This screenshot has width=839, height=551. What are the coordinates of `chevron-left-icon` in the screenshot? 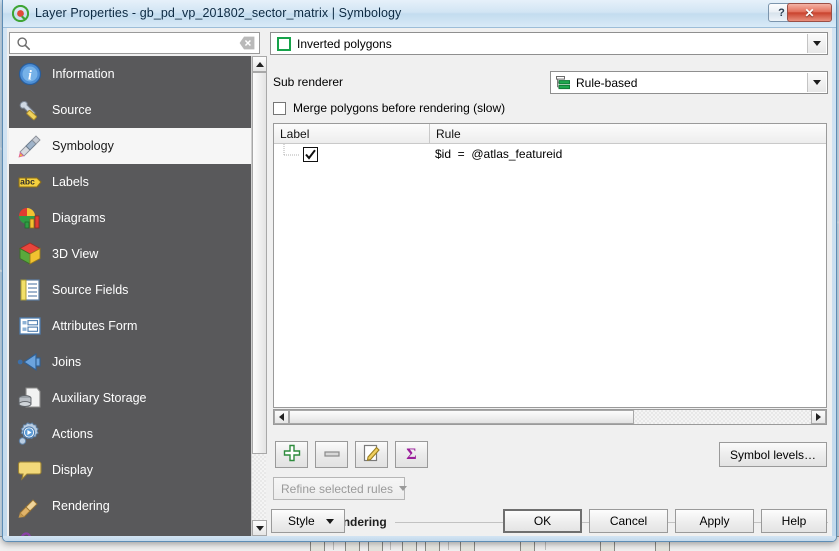 It's located at (281, 417).